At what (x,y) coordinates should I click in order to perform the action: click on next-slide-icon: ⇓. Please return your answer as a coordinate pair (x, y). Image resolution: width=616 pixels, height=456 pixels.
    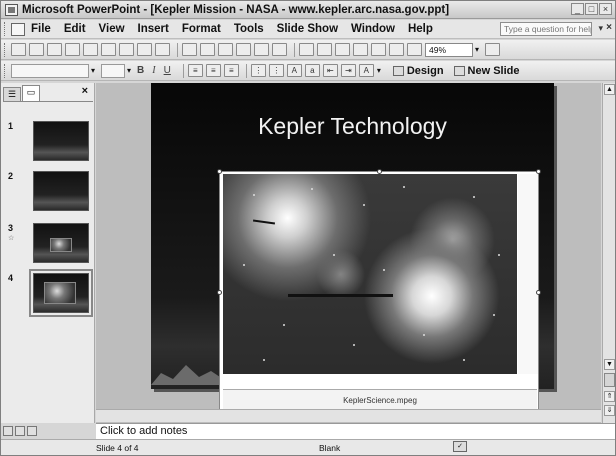
    Looking at the image, I should click on (609, 410).